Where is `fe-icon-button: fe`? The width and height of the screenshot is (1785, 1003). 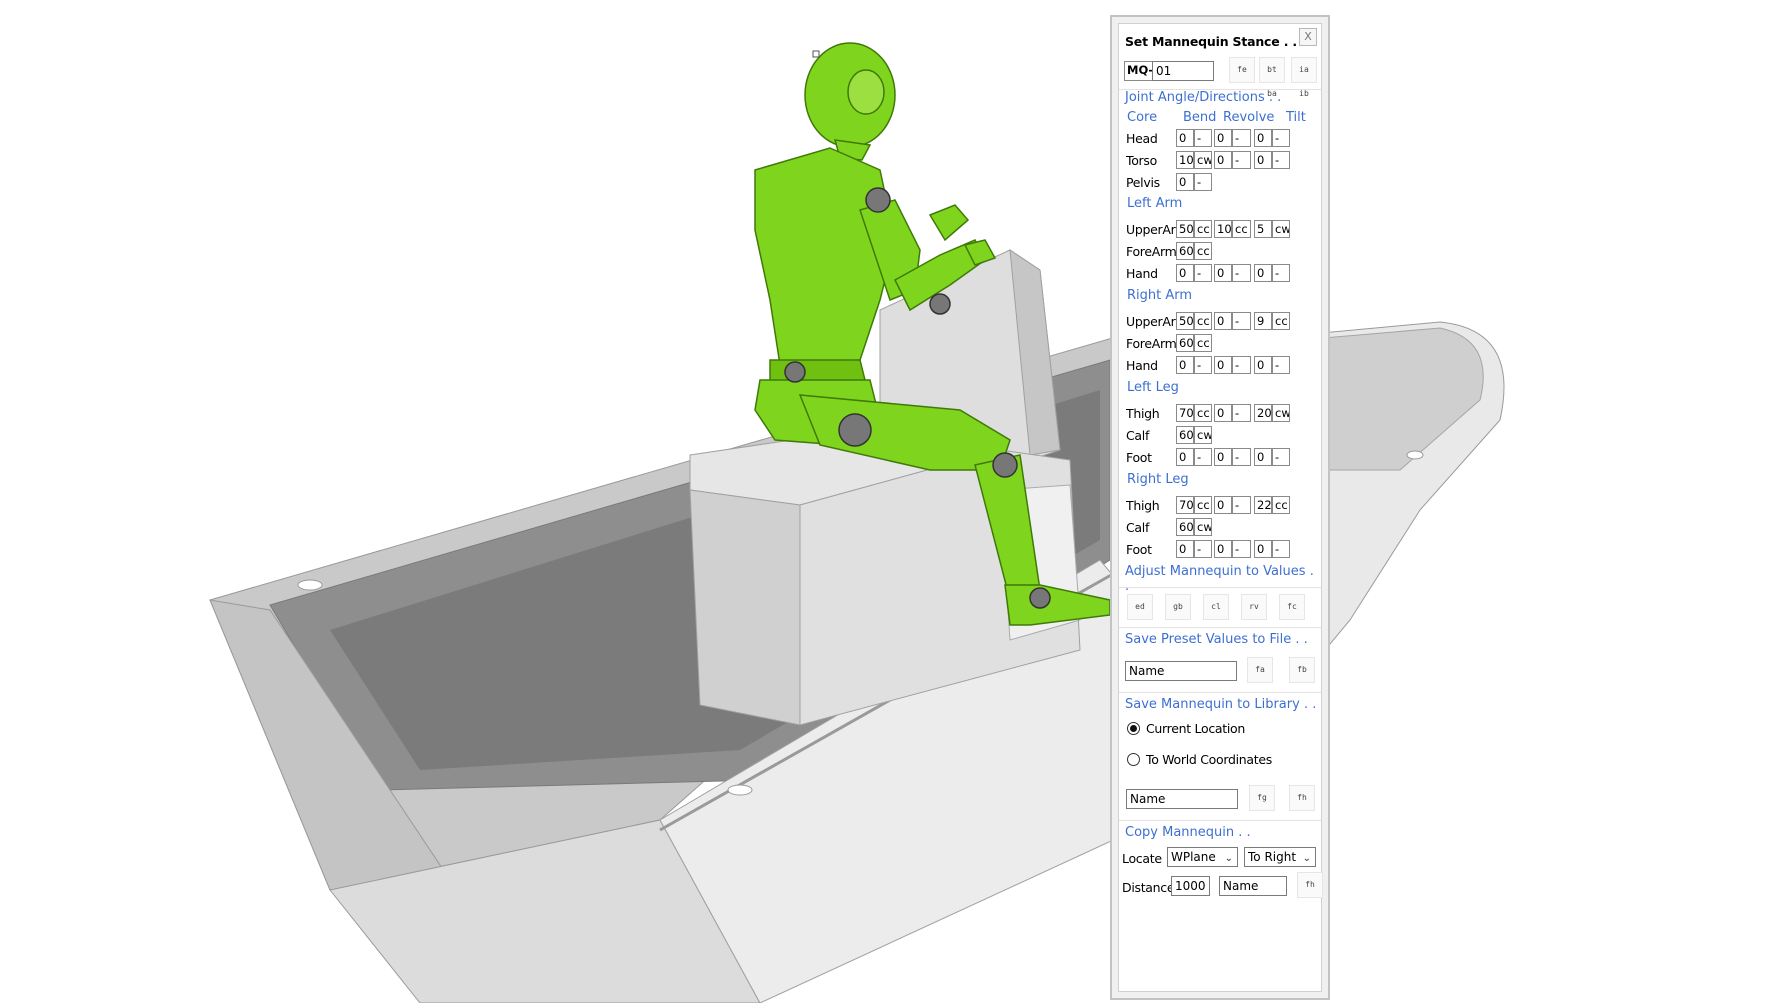 fe-icon-button: fe is located at coordinates (1242, 70).